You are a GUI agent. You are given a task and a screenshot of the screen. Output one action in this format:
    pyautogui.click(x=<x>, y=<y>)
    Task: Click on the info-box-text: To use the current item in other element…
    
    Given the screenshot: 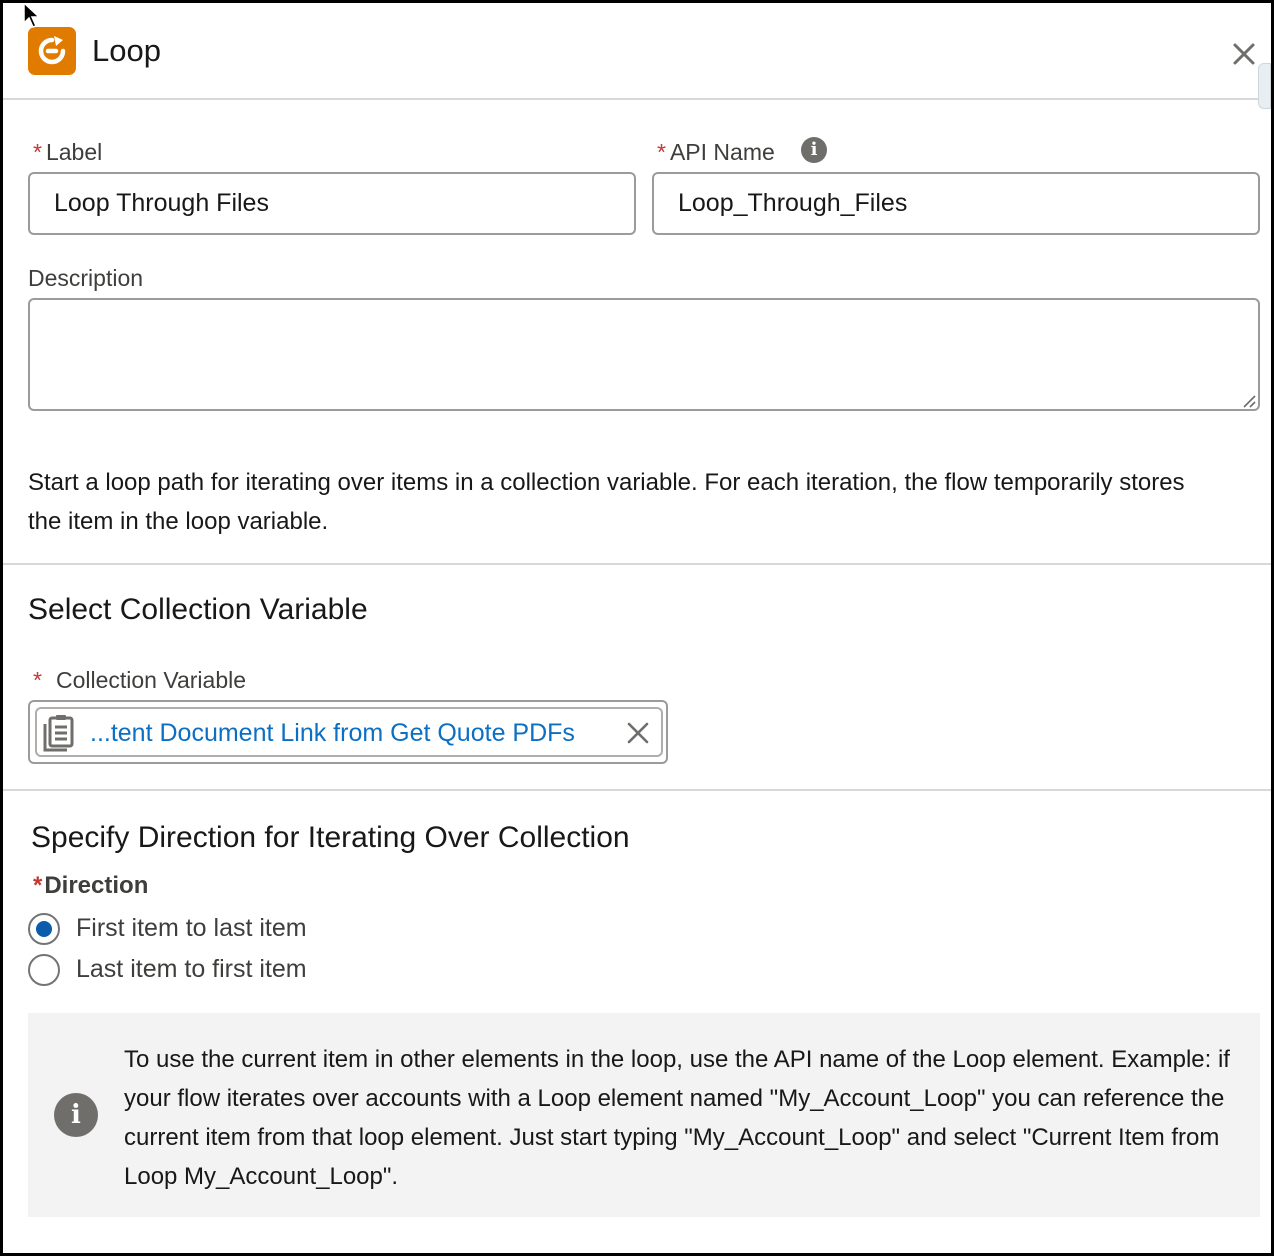 What is the action you would take?
    pyautogui.click(x=677, y=1118)
    